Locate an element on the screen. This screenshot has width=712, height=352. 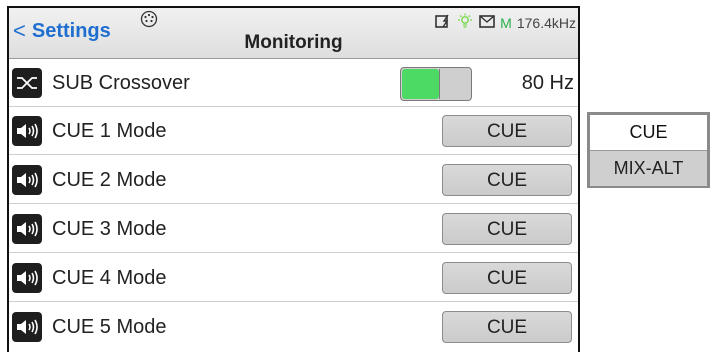
settings-row-cue-5: CUE 5 Mode CUE is located at coordinates (293, 327).